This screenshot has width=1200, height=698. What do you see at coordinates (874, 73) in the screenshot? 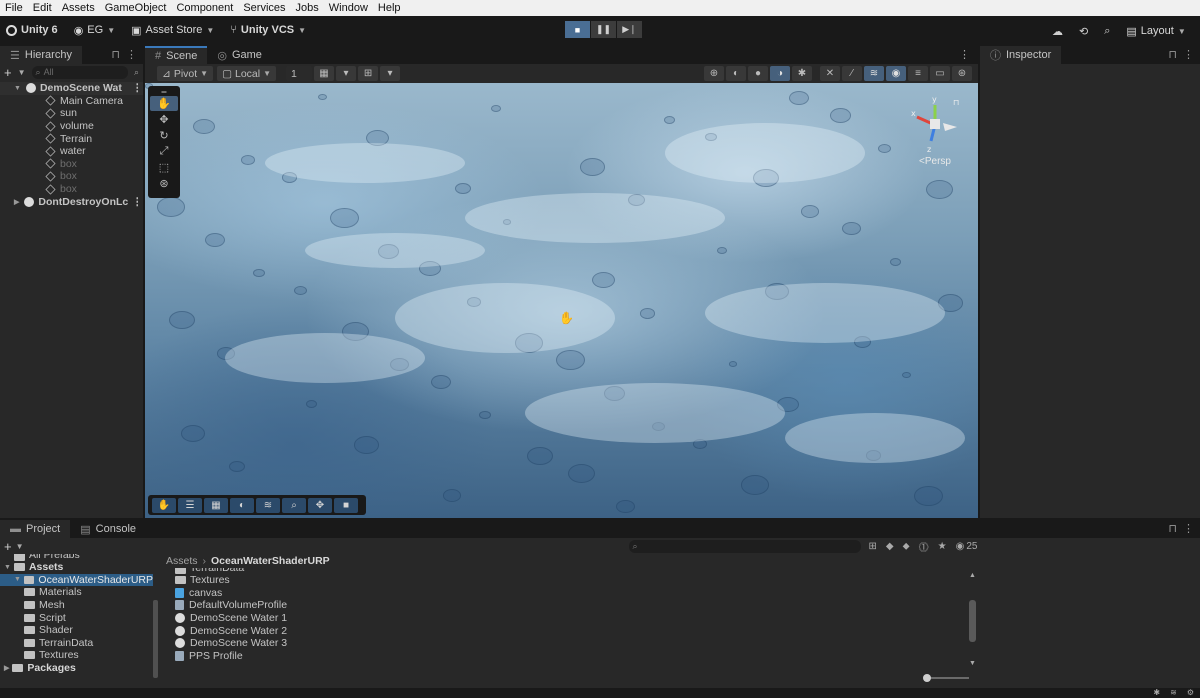
I see `effects-icon: ≋` at bounding box center [874, 73].